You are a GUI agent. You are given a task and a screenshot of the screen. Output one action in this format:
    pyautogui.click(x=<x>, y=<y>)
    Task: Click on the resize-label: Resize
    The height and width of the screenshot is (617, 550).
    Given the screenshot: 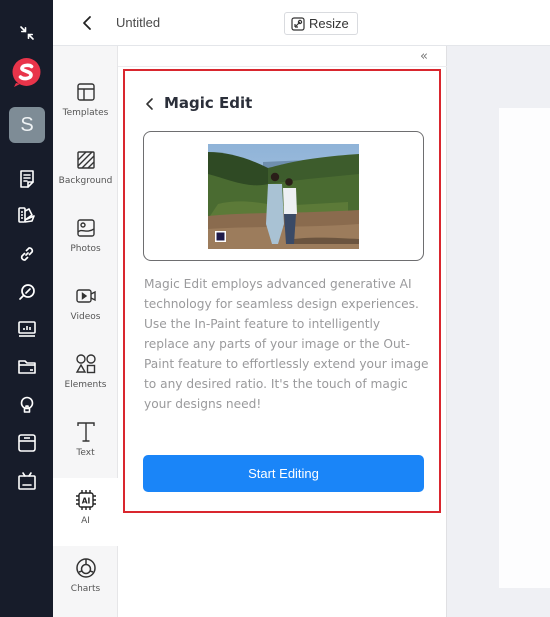 What is the action you would take?
    pyautogui.click(x=329, y=23)
    